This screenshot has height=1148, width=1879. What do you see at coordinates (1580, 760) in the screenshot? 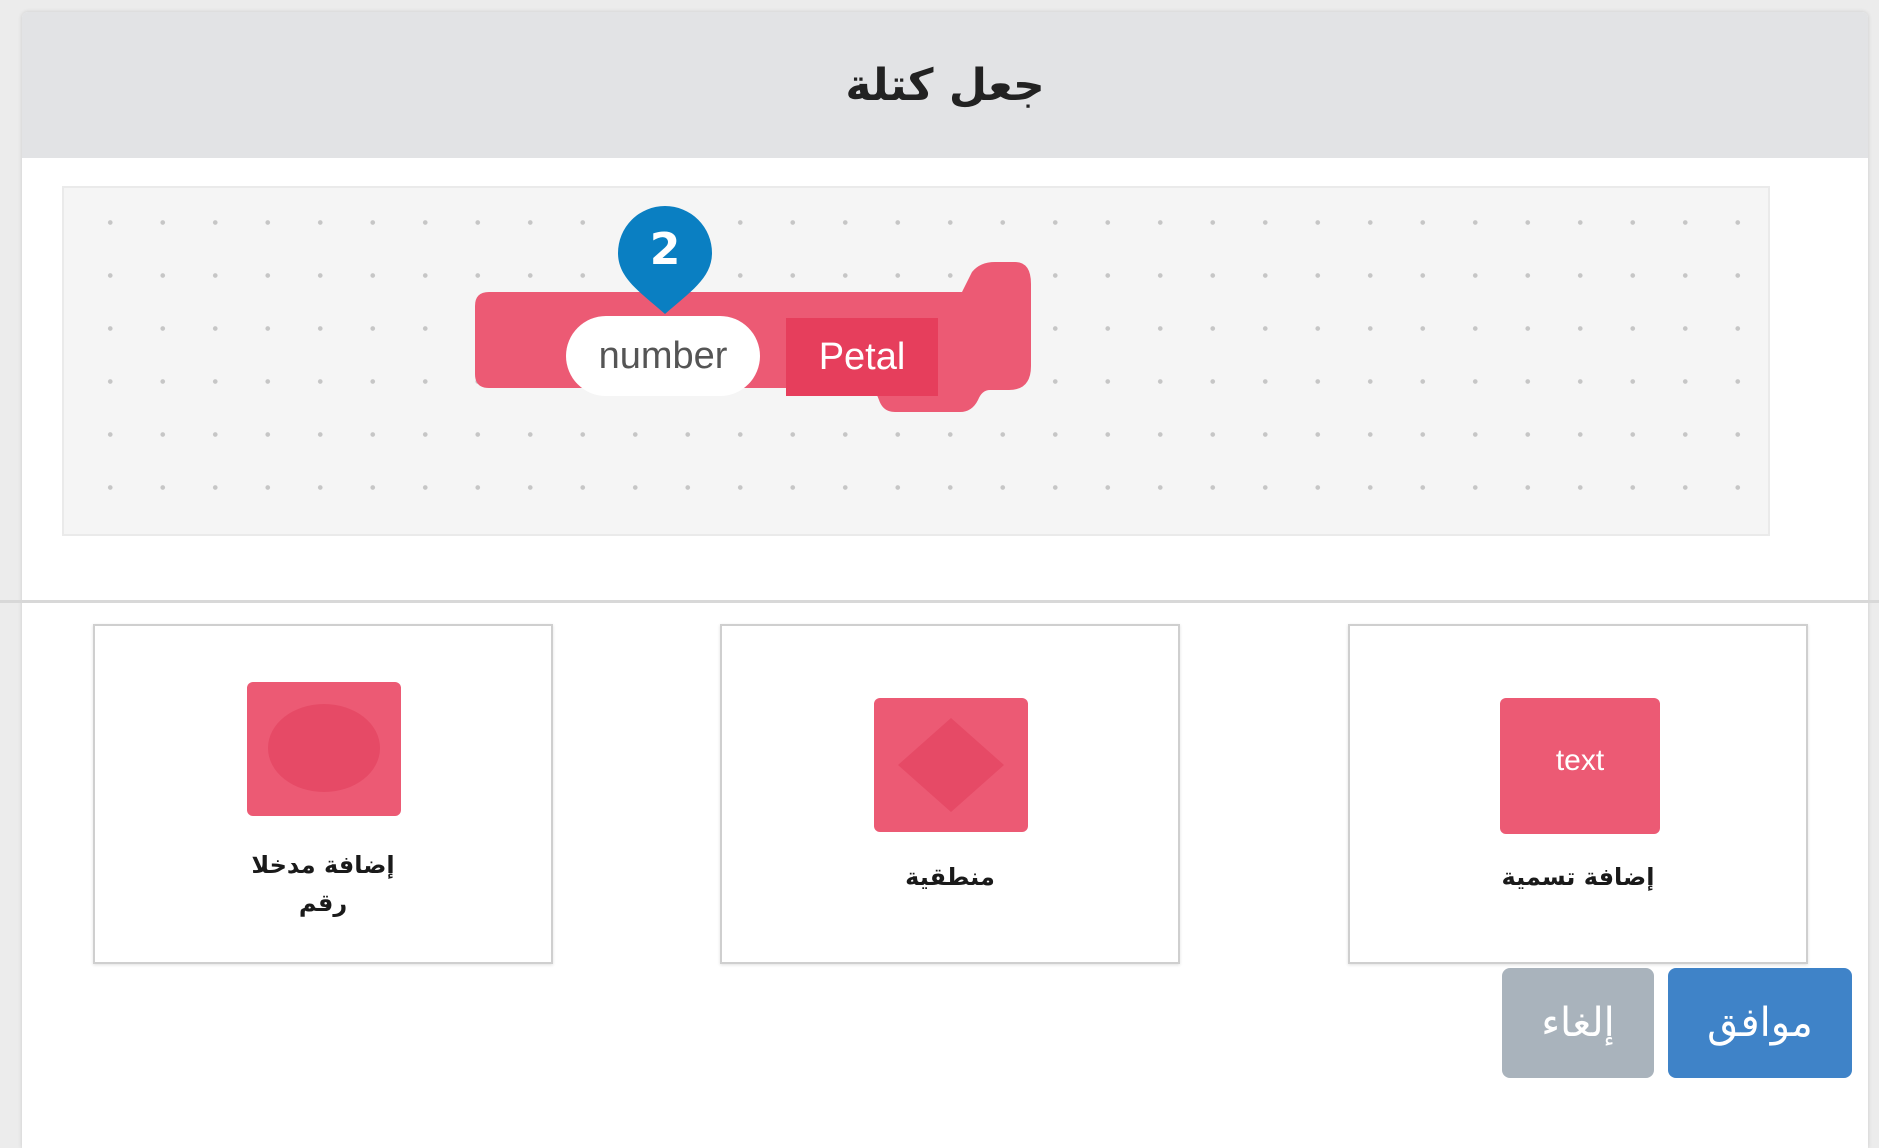
I see `text-icon-label: text` at bounding box center [1580, 760].